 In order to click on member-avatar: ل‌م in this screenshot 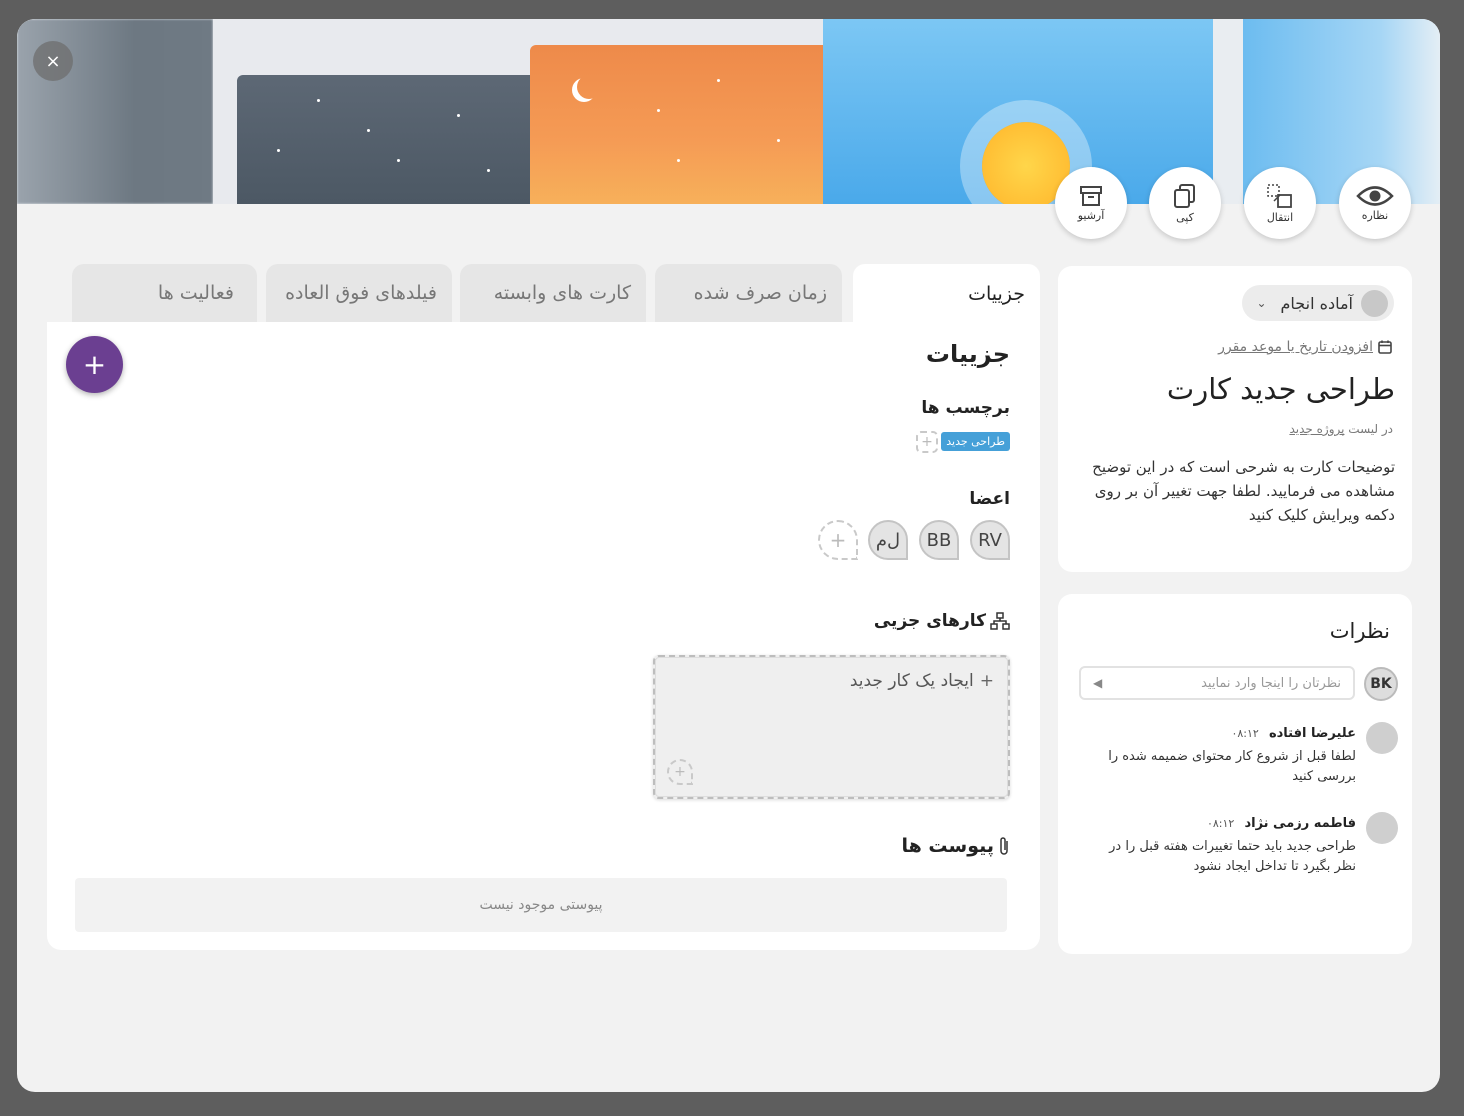, I will do `click(888, 540)`.